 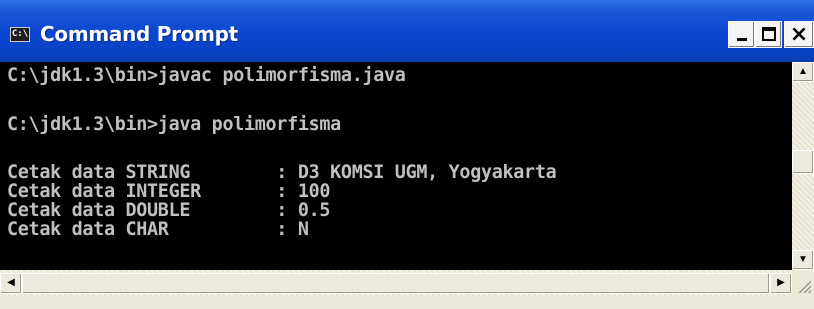 I want to click on cmd-icon: C:\, so click(x=20, y=34).